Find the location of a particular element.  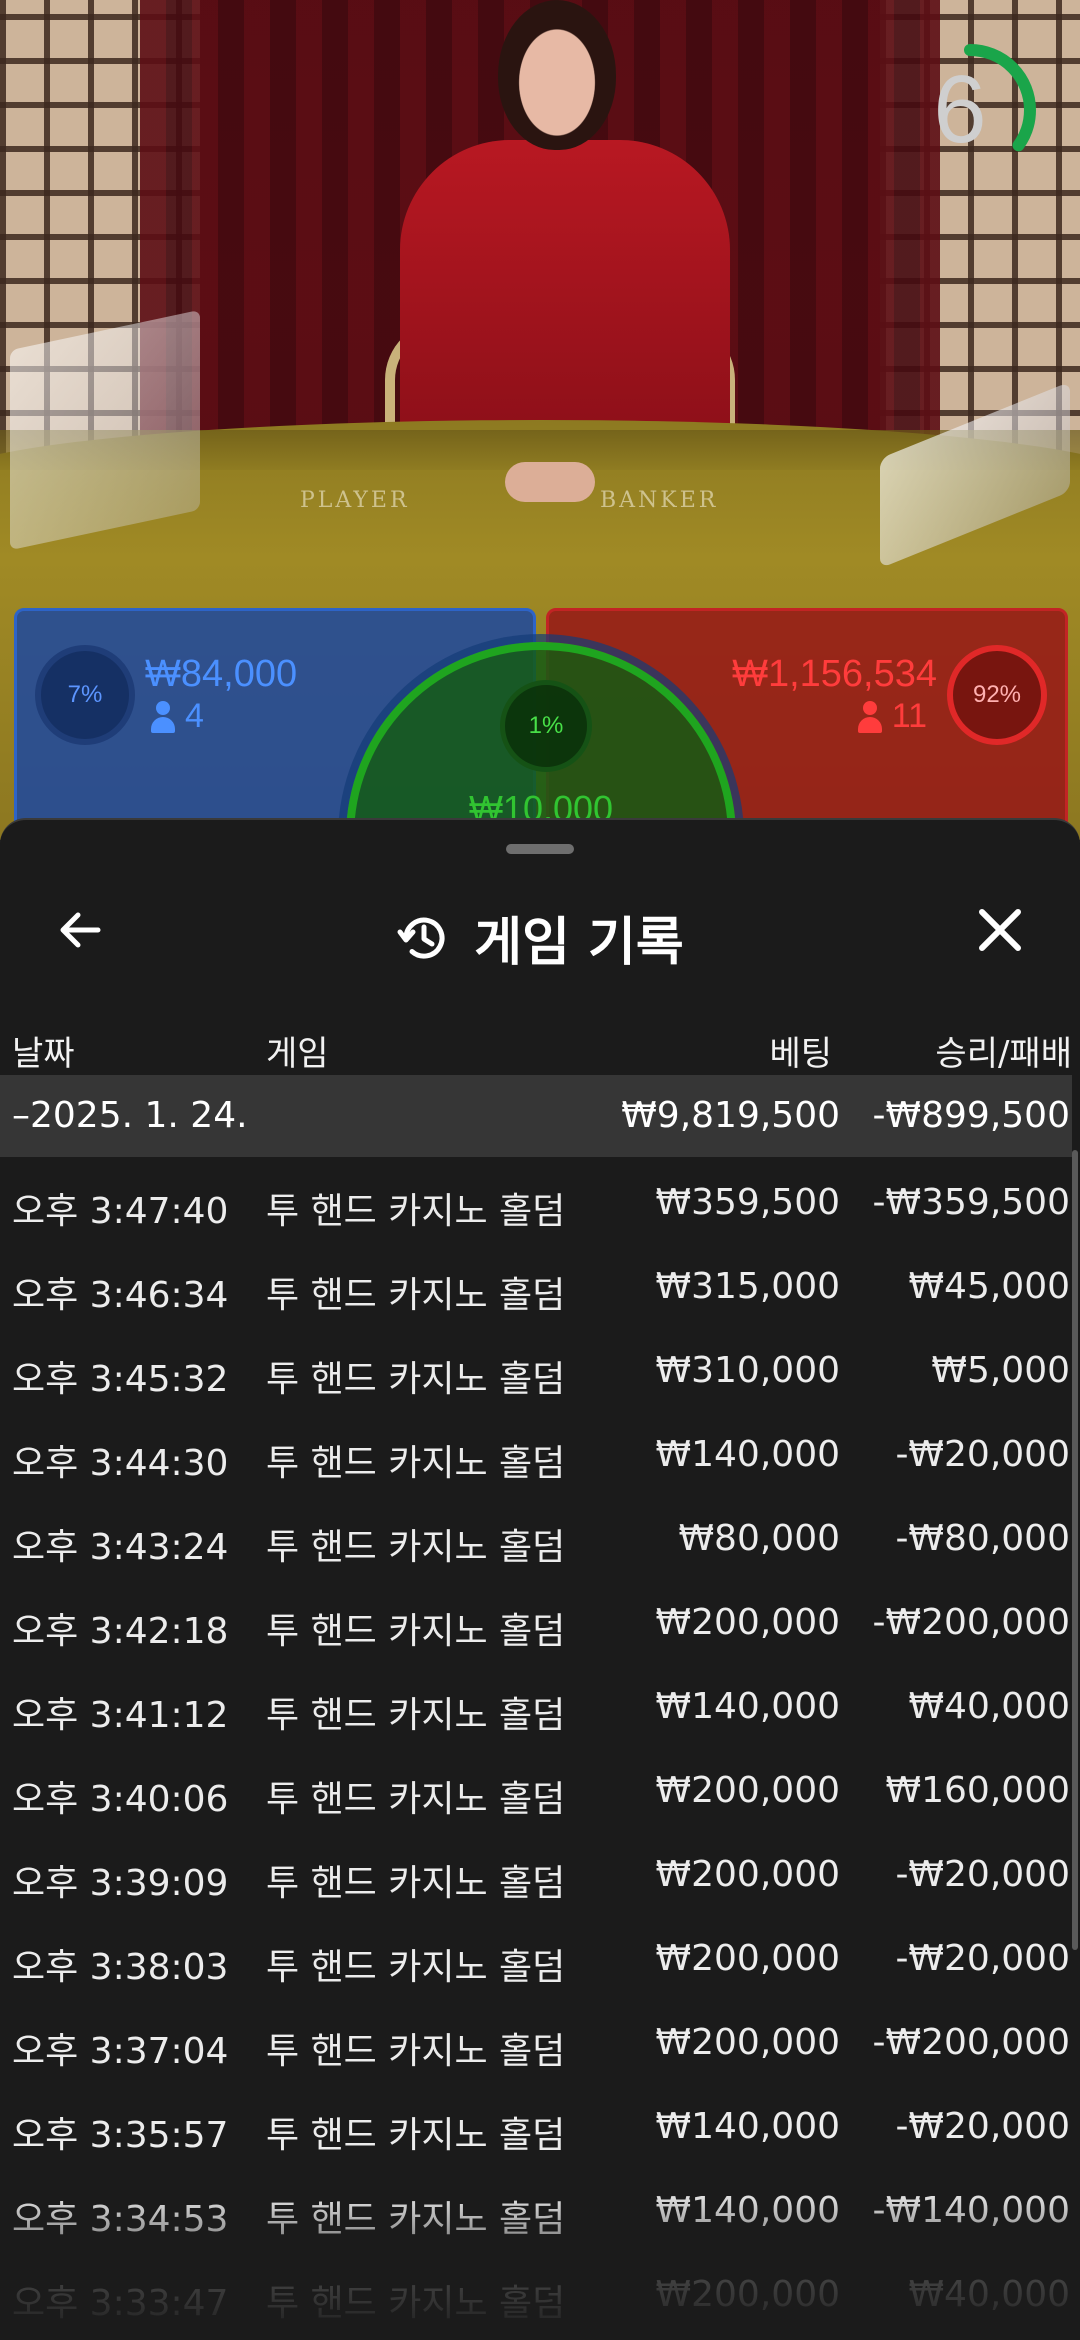

sheet-title: 게임 기록 is located at coordinates (579, 943).